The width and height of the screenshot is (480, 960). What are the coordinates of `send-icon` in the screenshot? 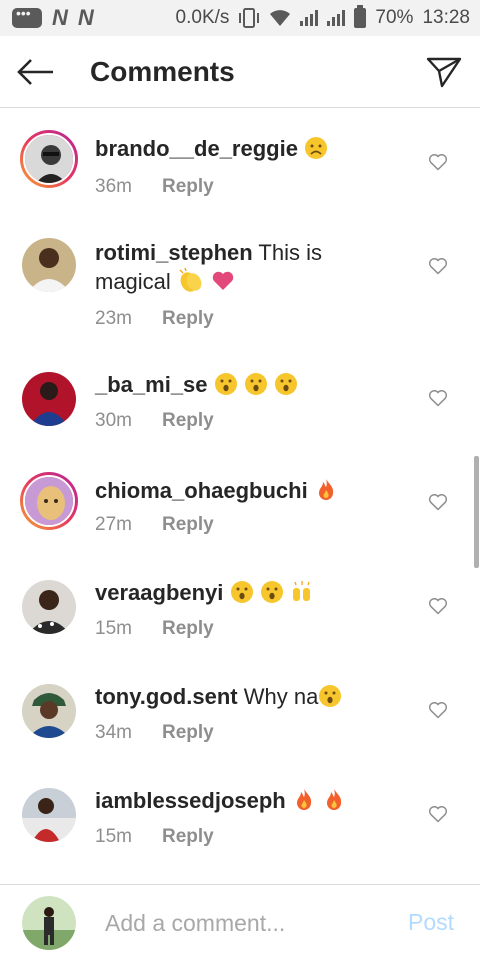 It's located at (444, 72).